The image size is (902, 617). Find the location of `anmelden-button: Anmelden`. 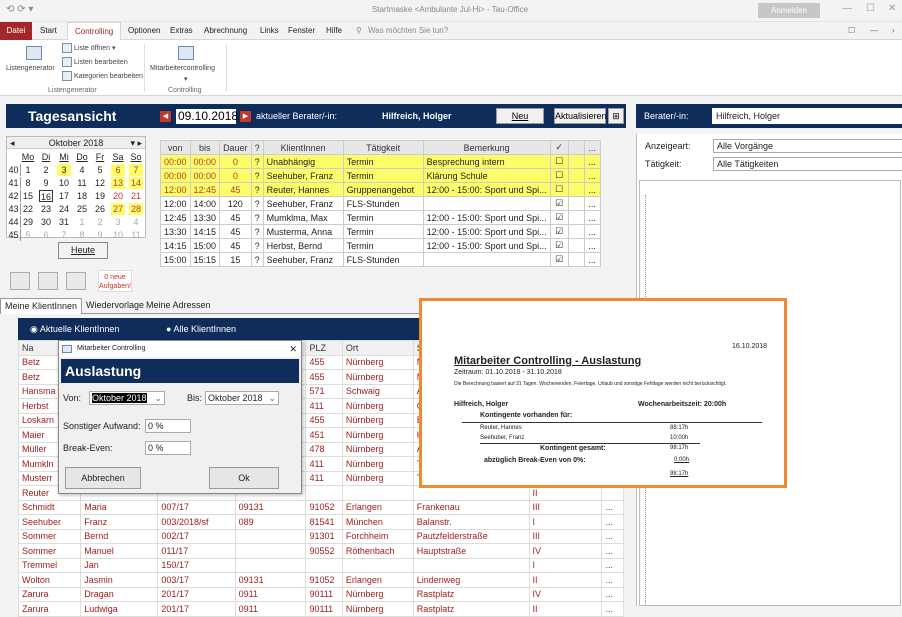

anmelden-button: Anmelden is located at coordinates (789, 10).